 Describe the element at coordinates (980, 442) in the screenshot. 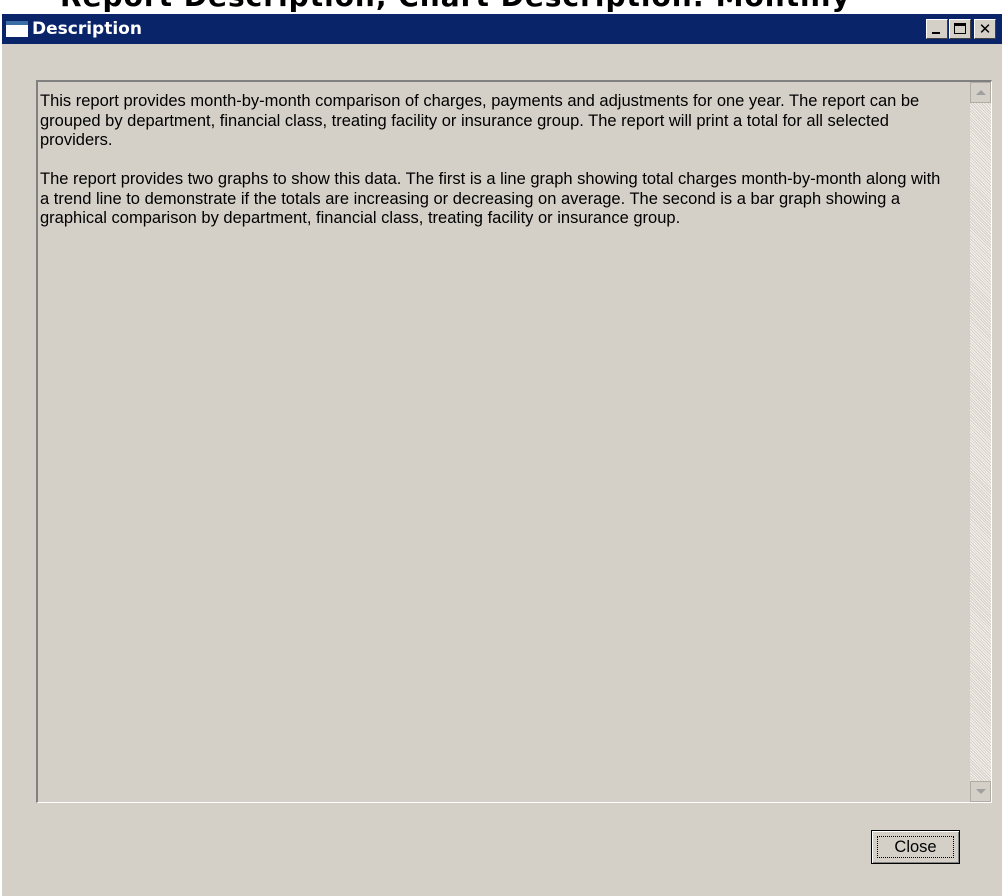

I see `vertical-scrollbar` at that location.